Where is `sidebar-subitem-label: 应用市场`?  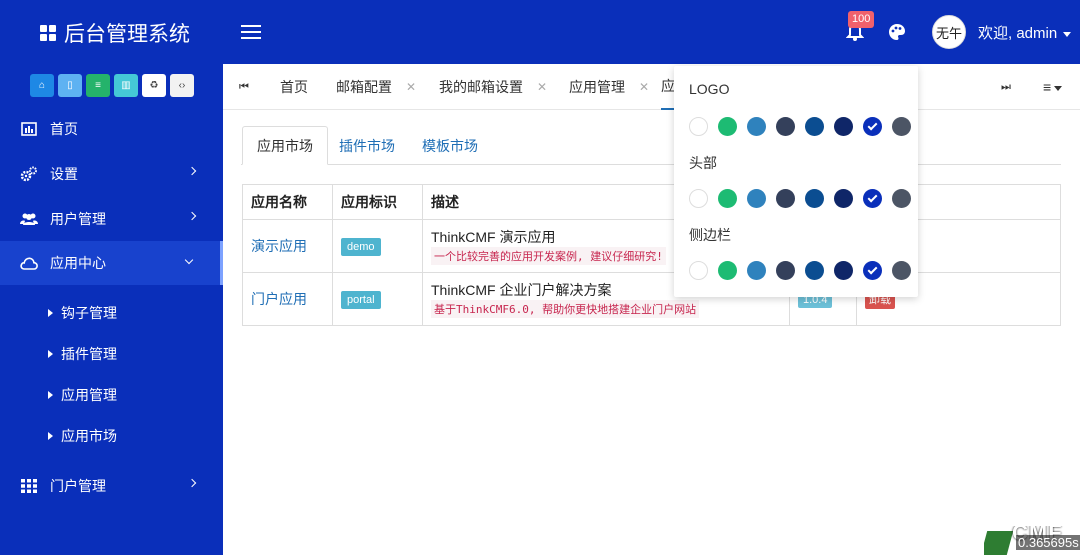
sidebar-subitem-label: 应用市场 is located at coordinates (89, 436).